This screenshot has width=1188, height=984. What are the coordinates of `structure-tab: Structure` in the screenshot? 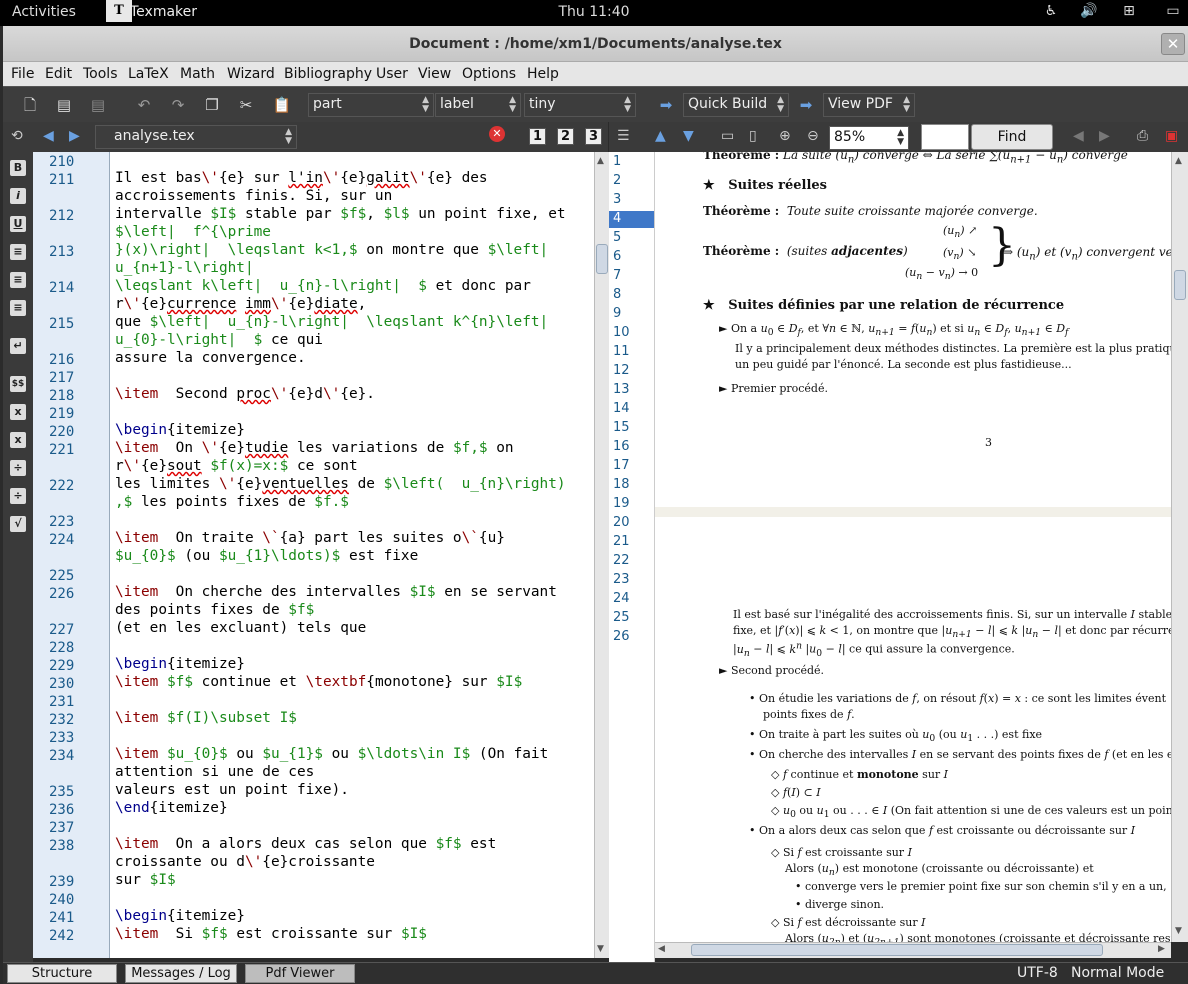 It's located at (62, 973).